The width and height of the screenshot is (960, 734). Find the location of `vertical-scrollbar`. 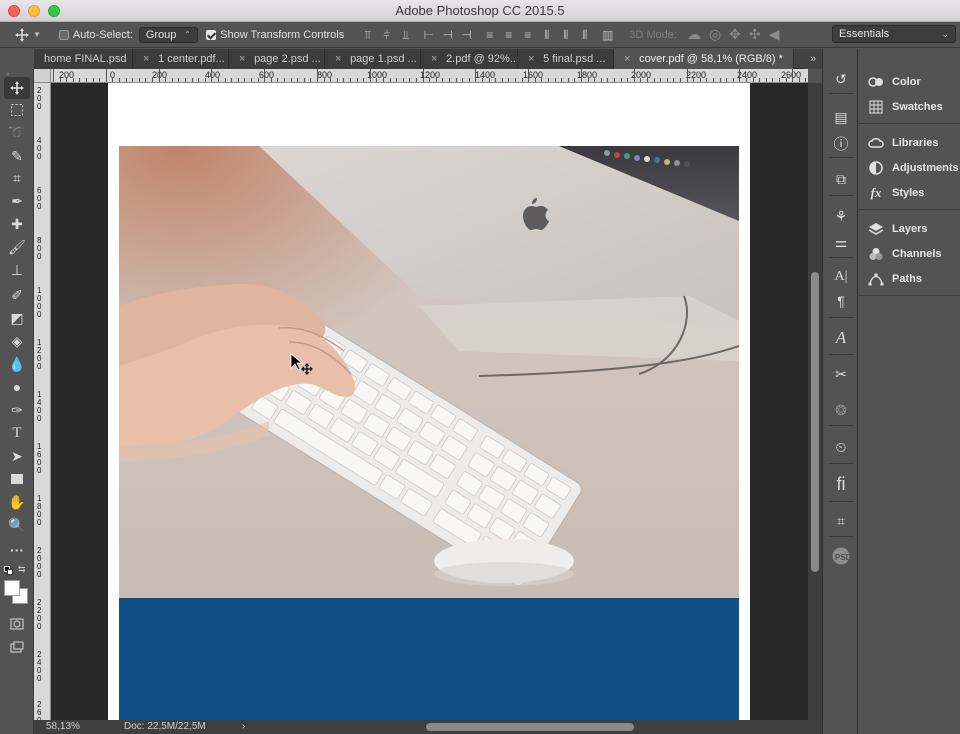

vertical-scrollbar is located at coordinates (815, 401).